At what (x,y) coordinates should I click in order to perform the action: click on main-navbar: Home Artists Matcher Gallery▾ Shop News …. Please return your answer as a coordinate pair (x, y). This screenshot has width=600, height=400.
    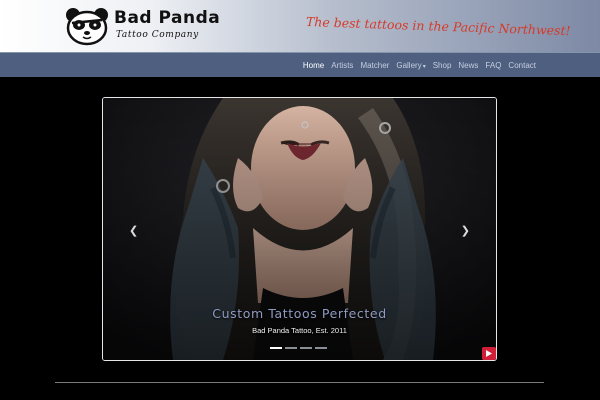
    Looking at the image, I should click on (300, 64).